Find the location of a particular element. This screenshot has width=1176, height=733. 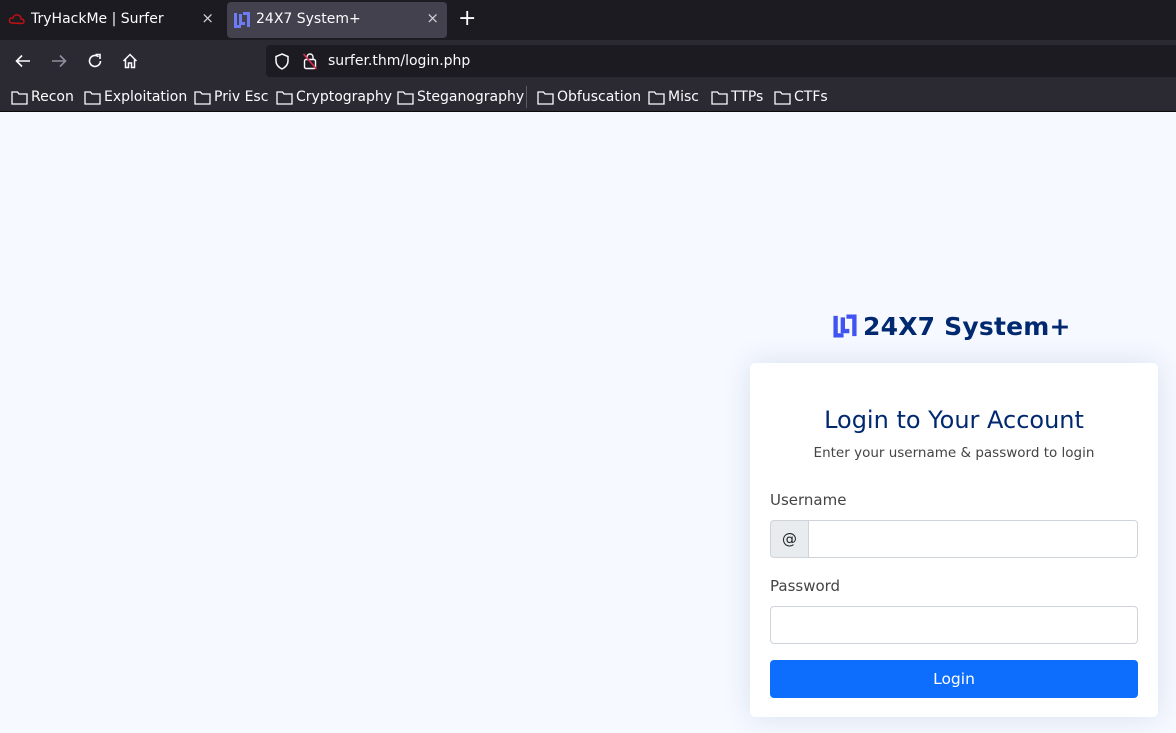

bookmark-folder-cryptography: Cryptography is located at coordinates (334, 97).